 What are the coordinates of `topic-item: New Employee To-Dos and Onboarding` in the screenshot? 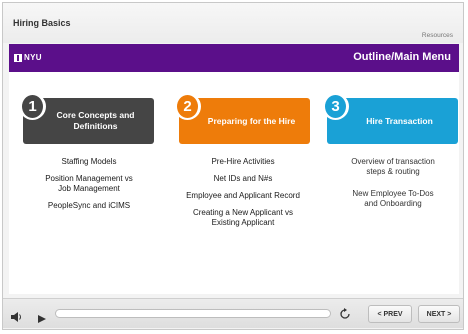 It's located at (393, 198).